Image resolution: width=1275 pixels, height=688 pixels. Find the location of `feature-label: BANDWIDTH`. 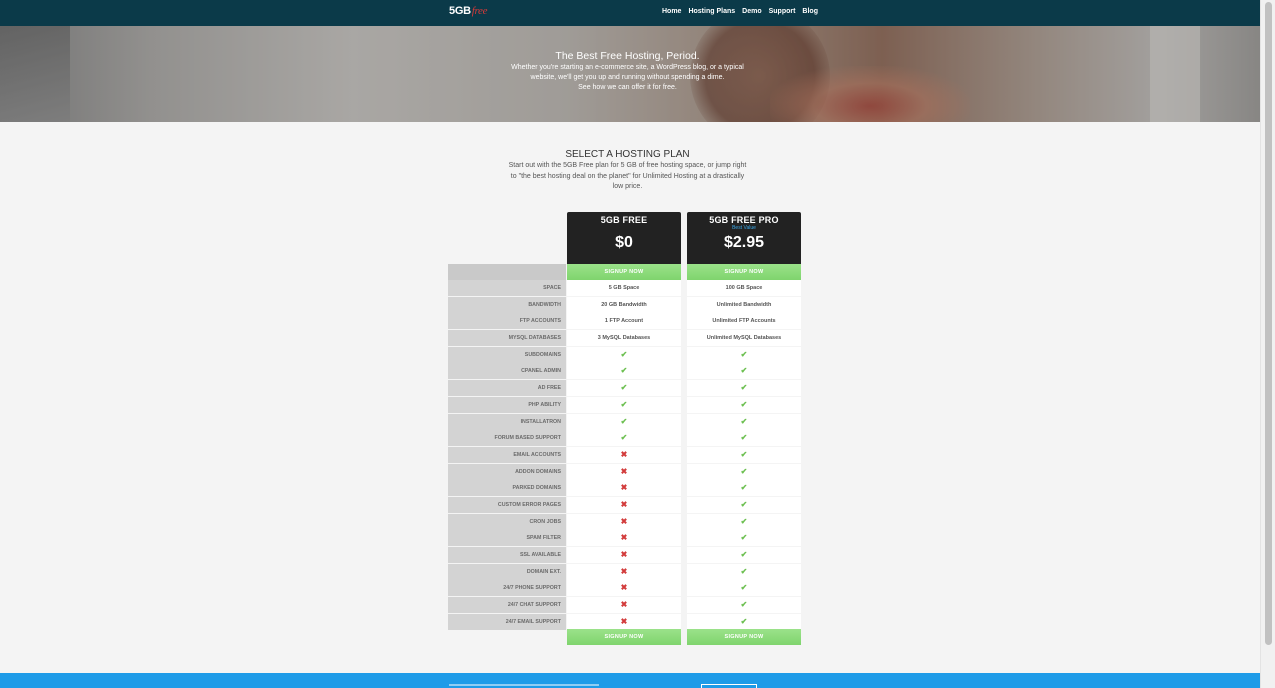

feature-label: BANDWIDTH is located at coordinates (507, 304).